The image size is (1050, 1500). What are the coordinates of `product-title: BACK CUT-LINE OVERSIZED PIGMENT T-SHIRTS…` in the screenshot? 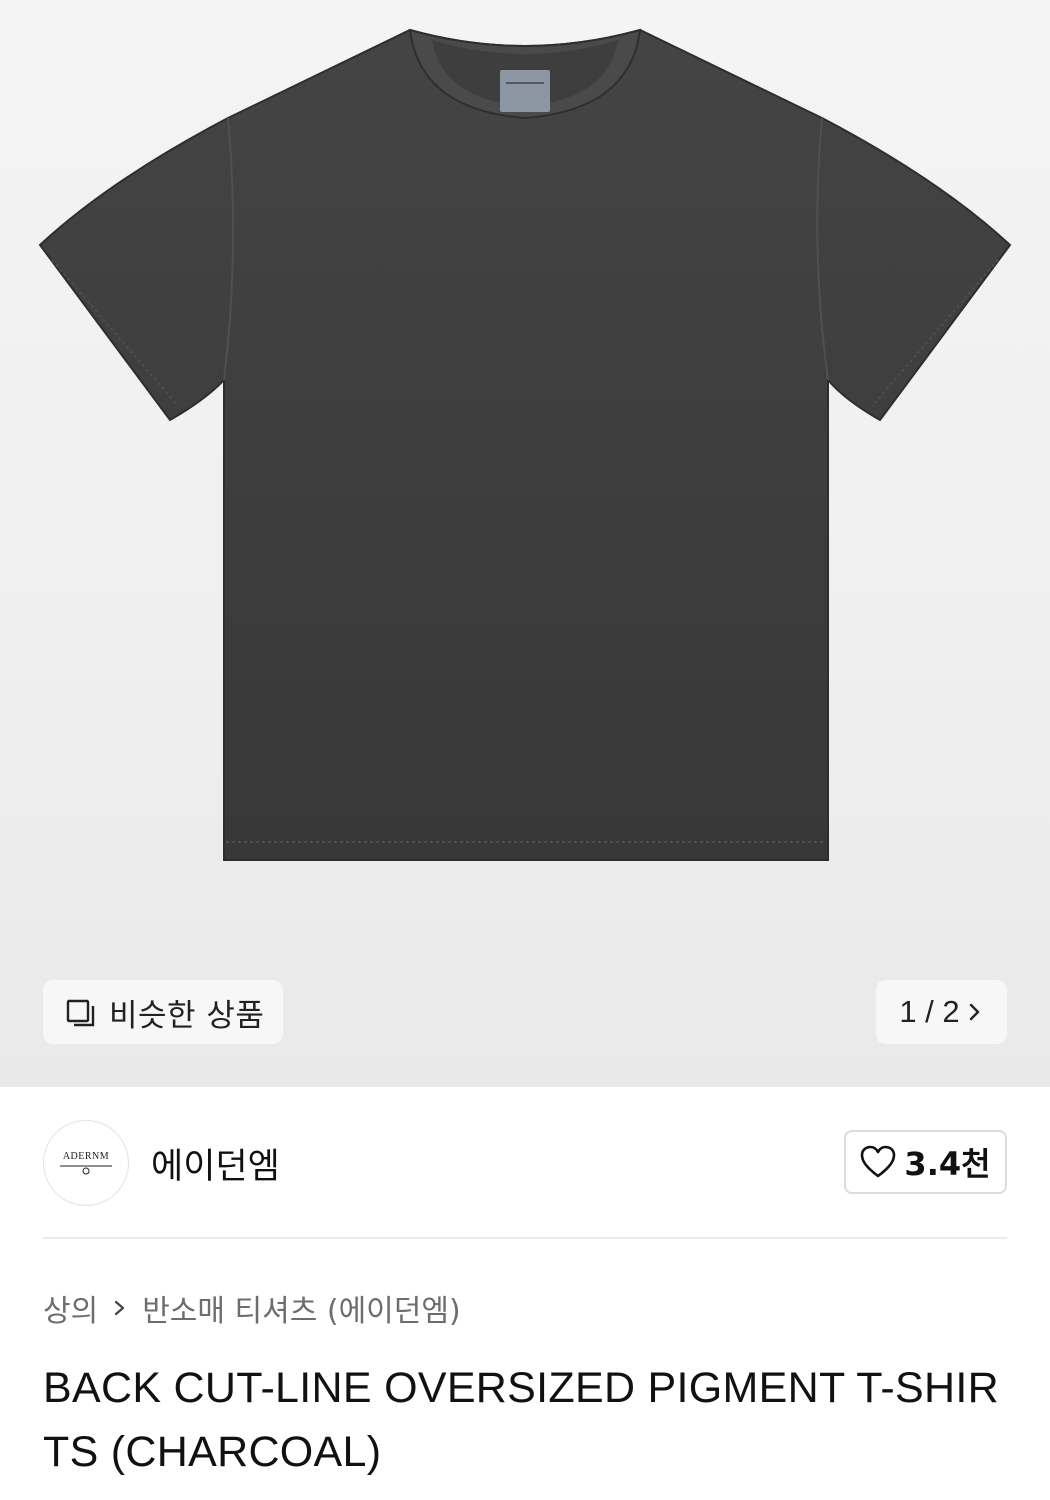 It's located at (521, 1420).